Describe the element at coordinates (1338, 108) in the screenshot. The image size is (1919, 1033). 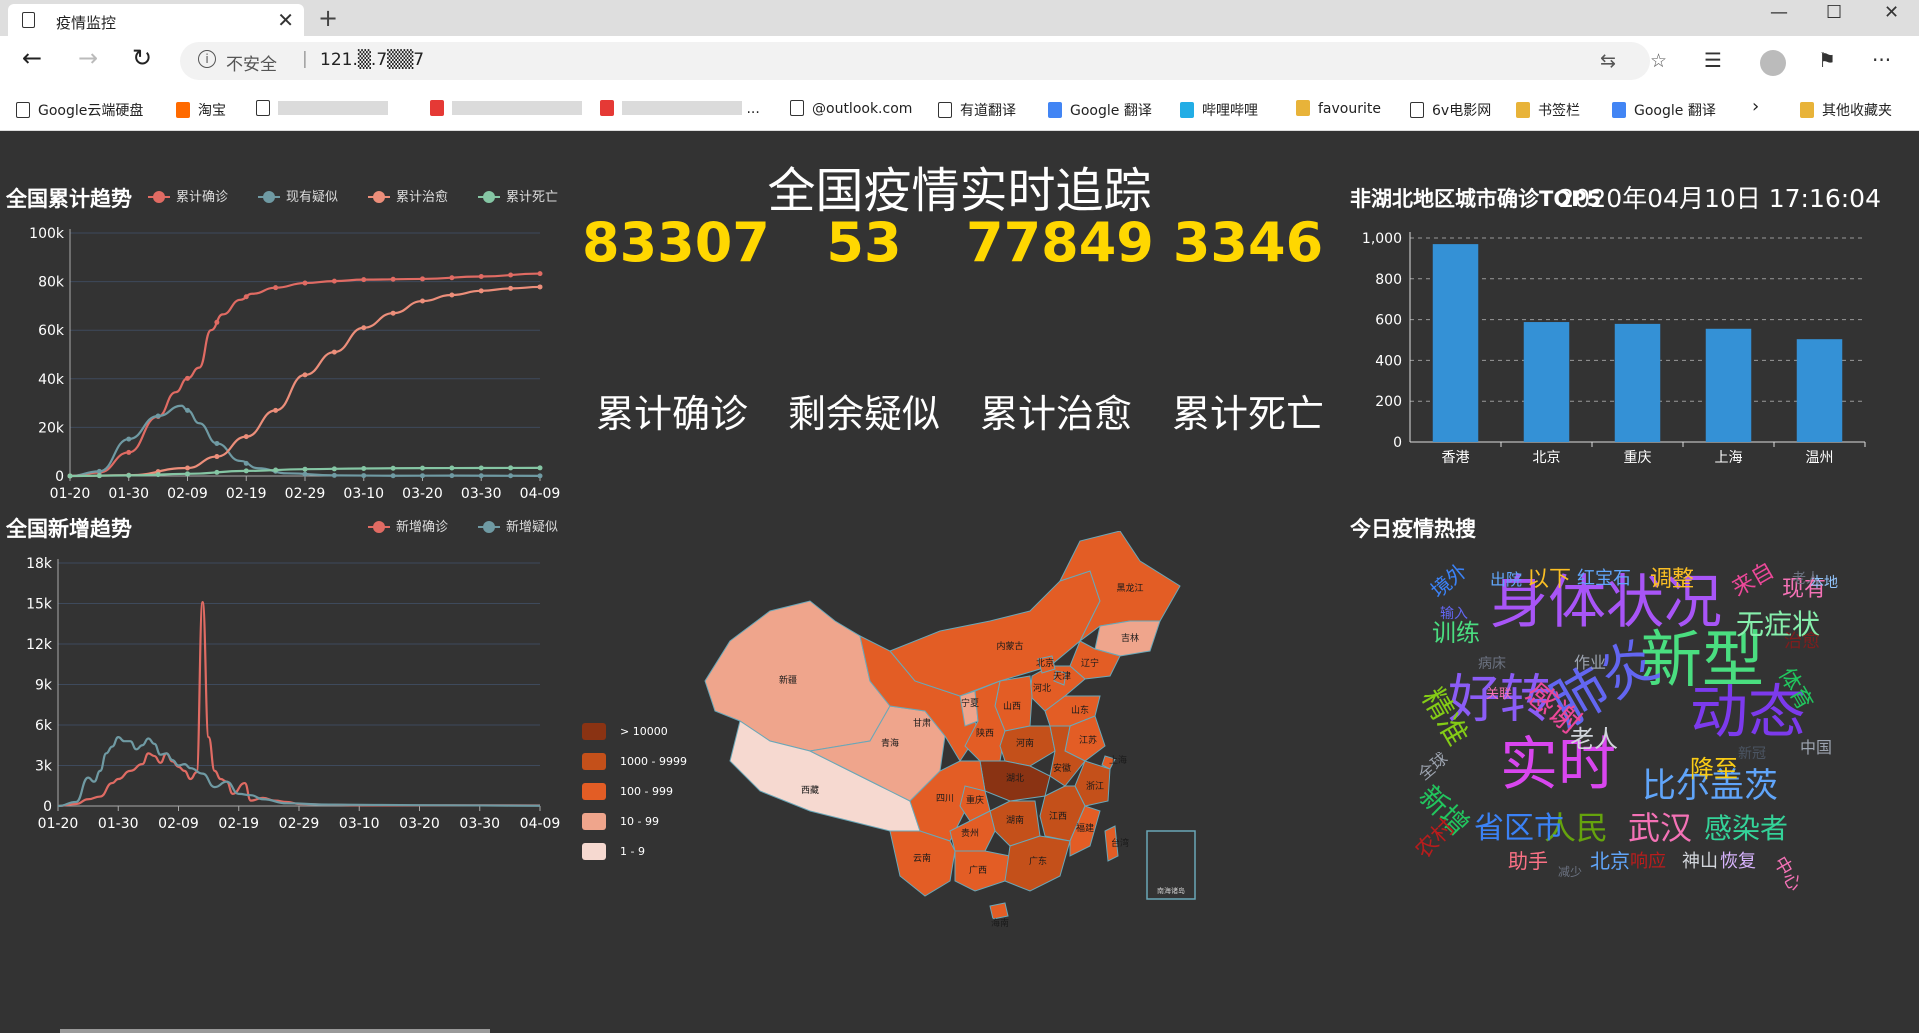
I see `bookmark-item: favourite` at that location.